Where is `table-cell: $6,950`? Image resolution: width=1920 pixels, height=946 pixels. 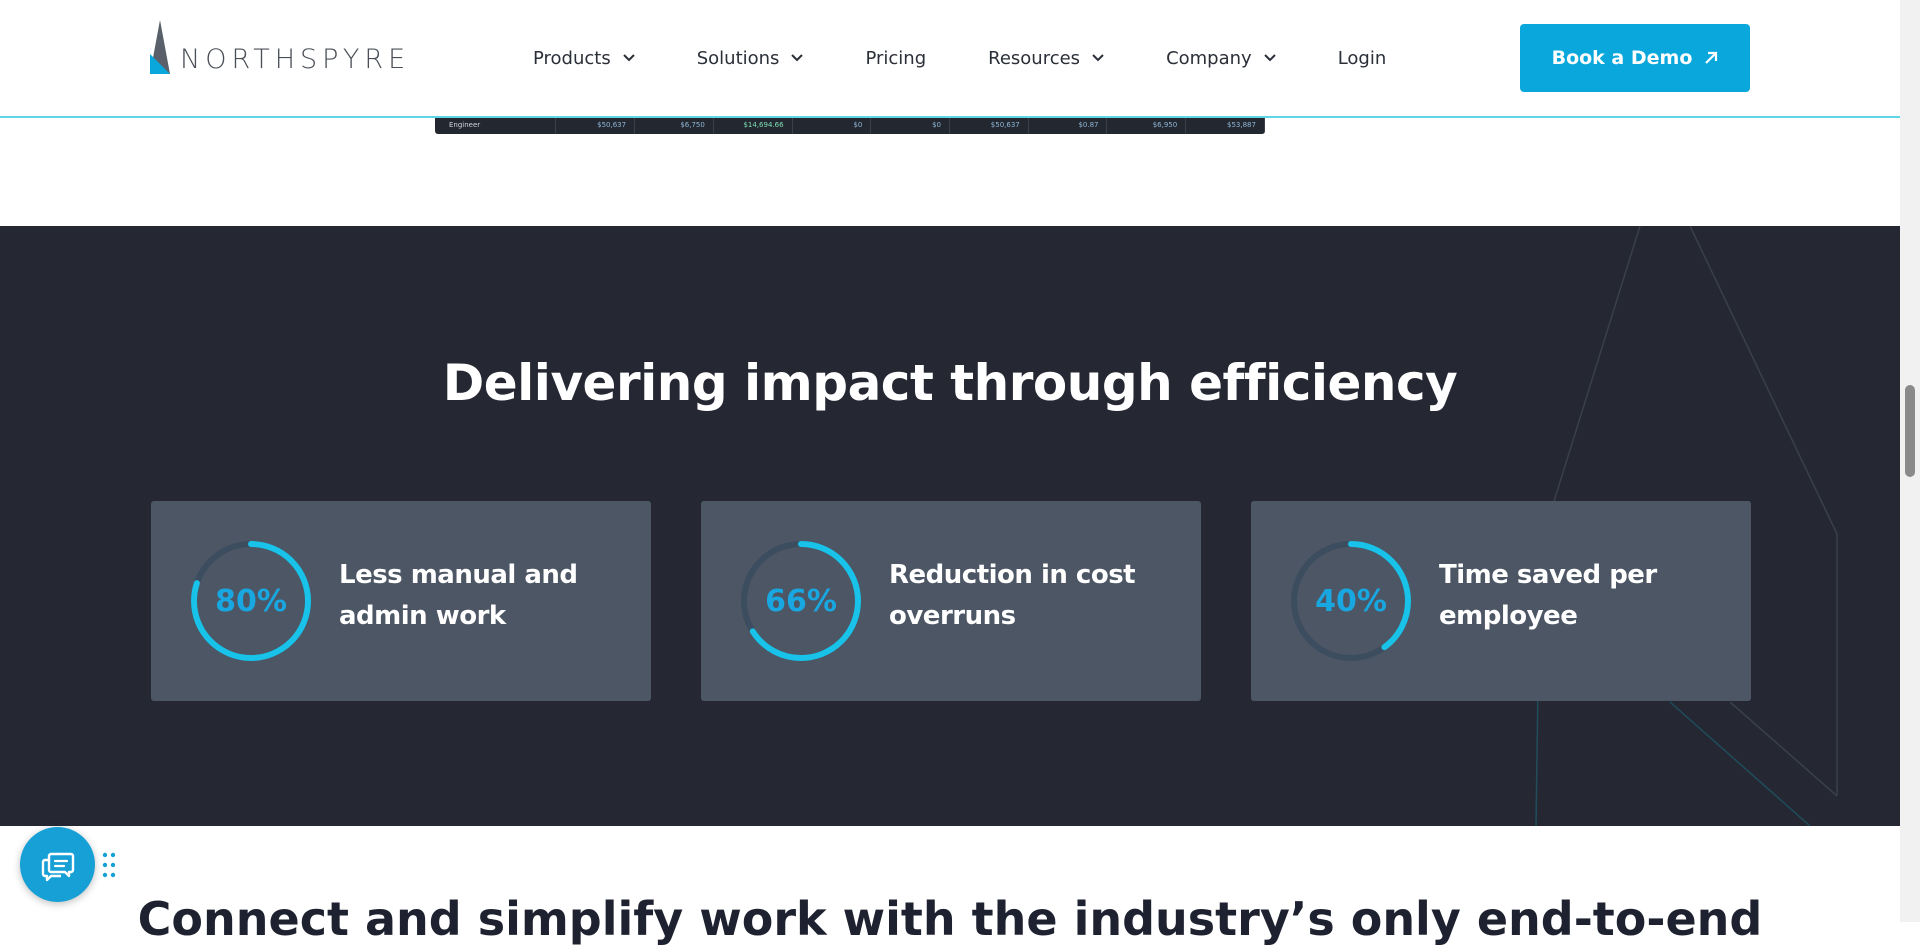
table-cell: $6,950 is located at coordinates (1147, 125).